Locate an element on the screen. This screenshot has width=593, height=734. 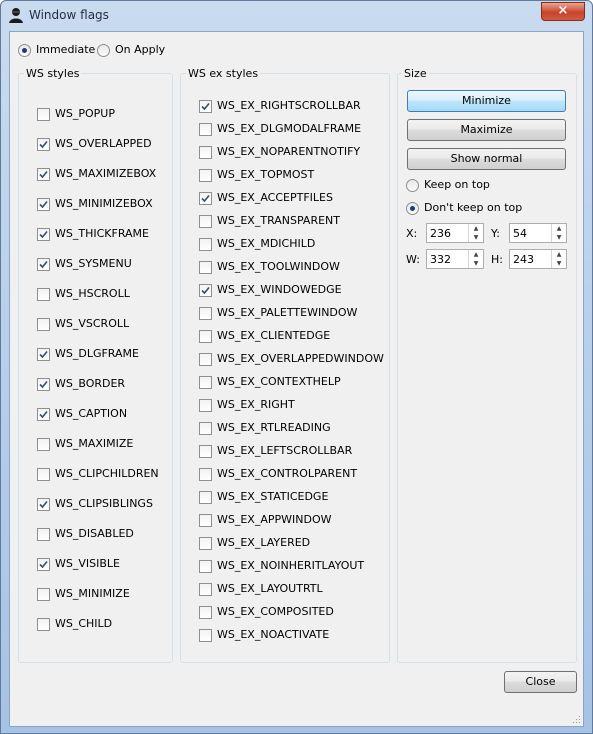
y-spinbox: 54 ▲ ▼ is located at coordinates (538, 233).